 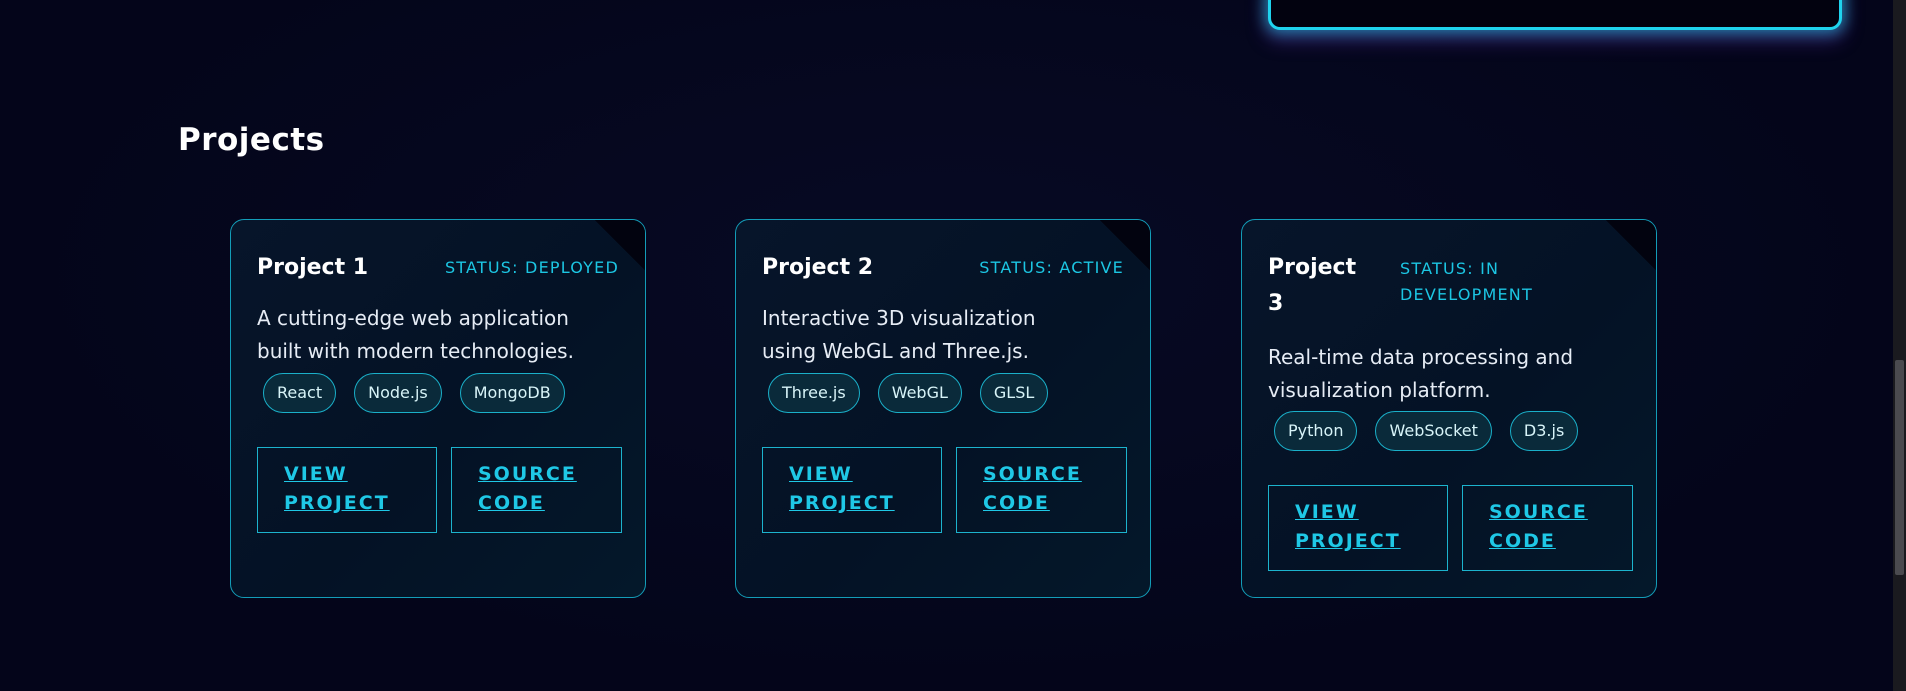 What do you see at coordinates (1899, 345) in the screenshot?
I see `scrollbar` at bounding box center [1899, 345].